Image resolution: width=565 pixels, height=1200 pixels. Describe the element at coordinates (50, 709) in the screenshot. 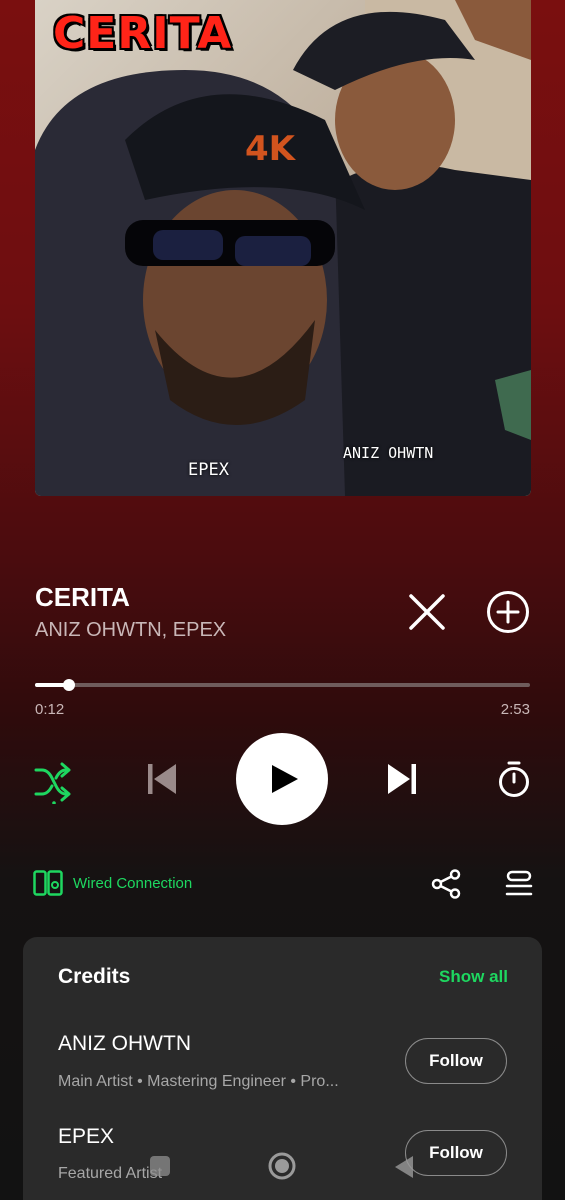

I see `elapsed-time: 0:12` at that location.